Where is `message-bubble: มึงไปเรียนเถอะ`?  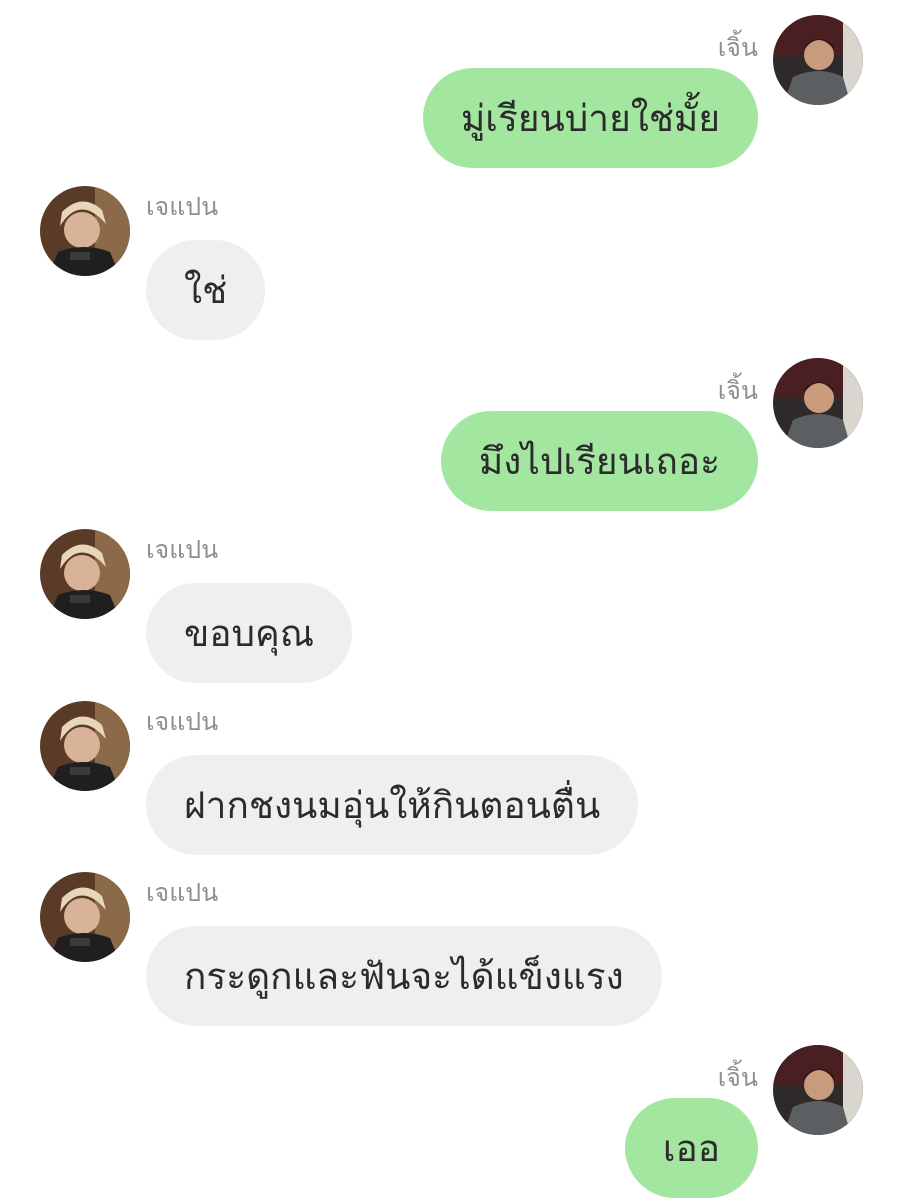 message-bubble: มึงไปเรียนเถอะ is located at coordinates (599, 461).